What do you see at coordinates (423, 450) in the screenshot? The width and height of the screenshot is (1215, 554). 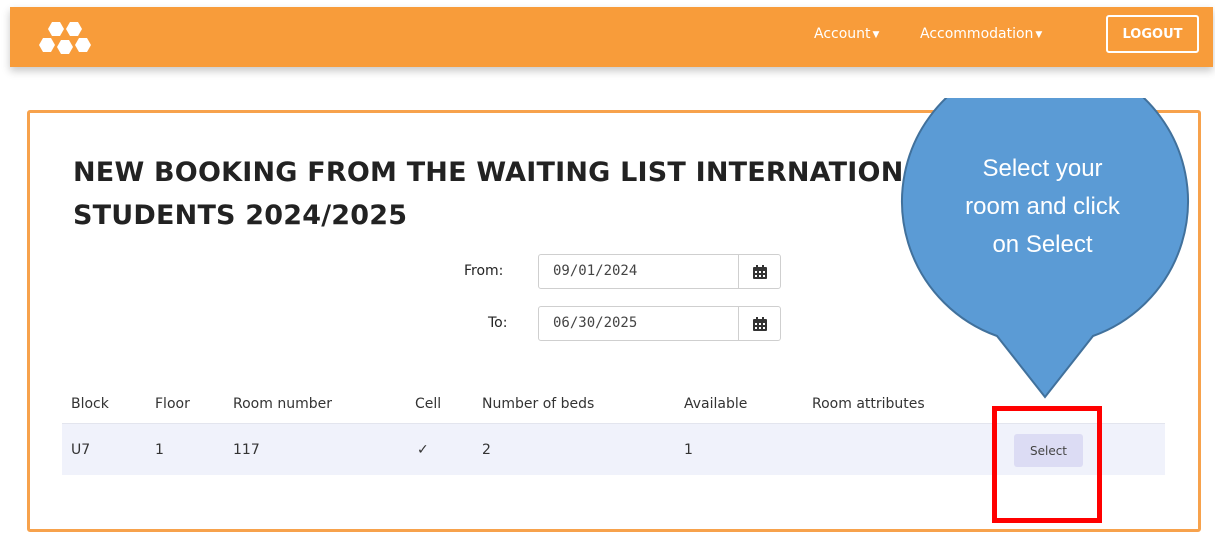 I see `cell-checkmark: ✓` at bounding box center [423, 450].